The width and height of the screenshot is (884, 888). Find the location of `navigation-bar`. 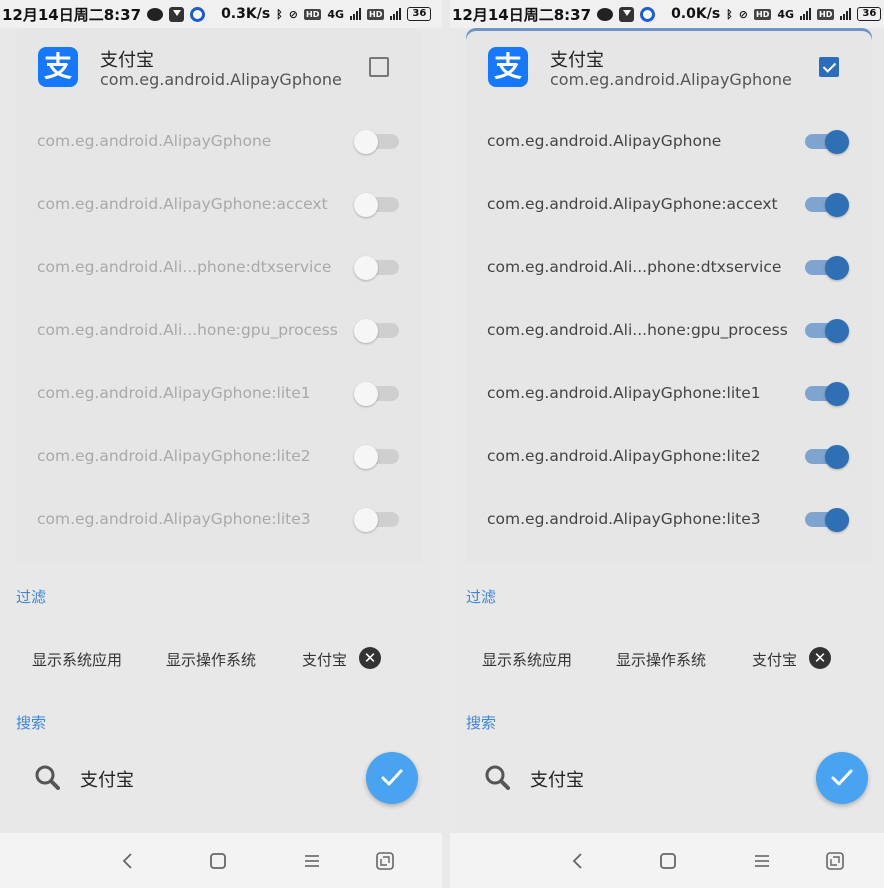

navigation-bar is located at coordinates (667, 860).